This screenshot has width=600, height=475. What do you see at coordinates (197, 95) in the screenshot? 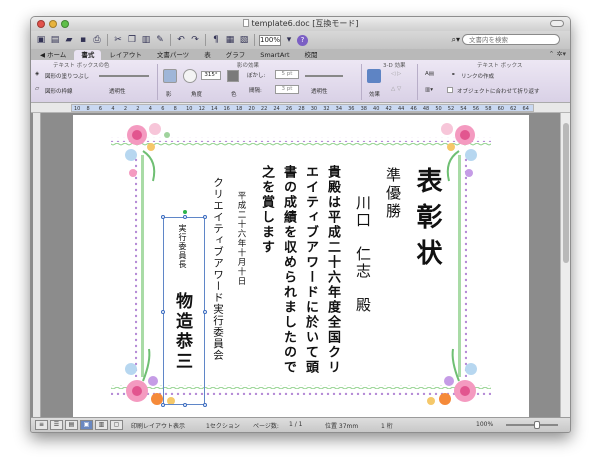
I see `angle-label: 角度` at bounding box center [197, 95].